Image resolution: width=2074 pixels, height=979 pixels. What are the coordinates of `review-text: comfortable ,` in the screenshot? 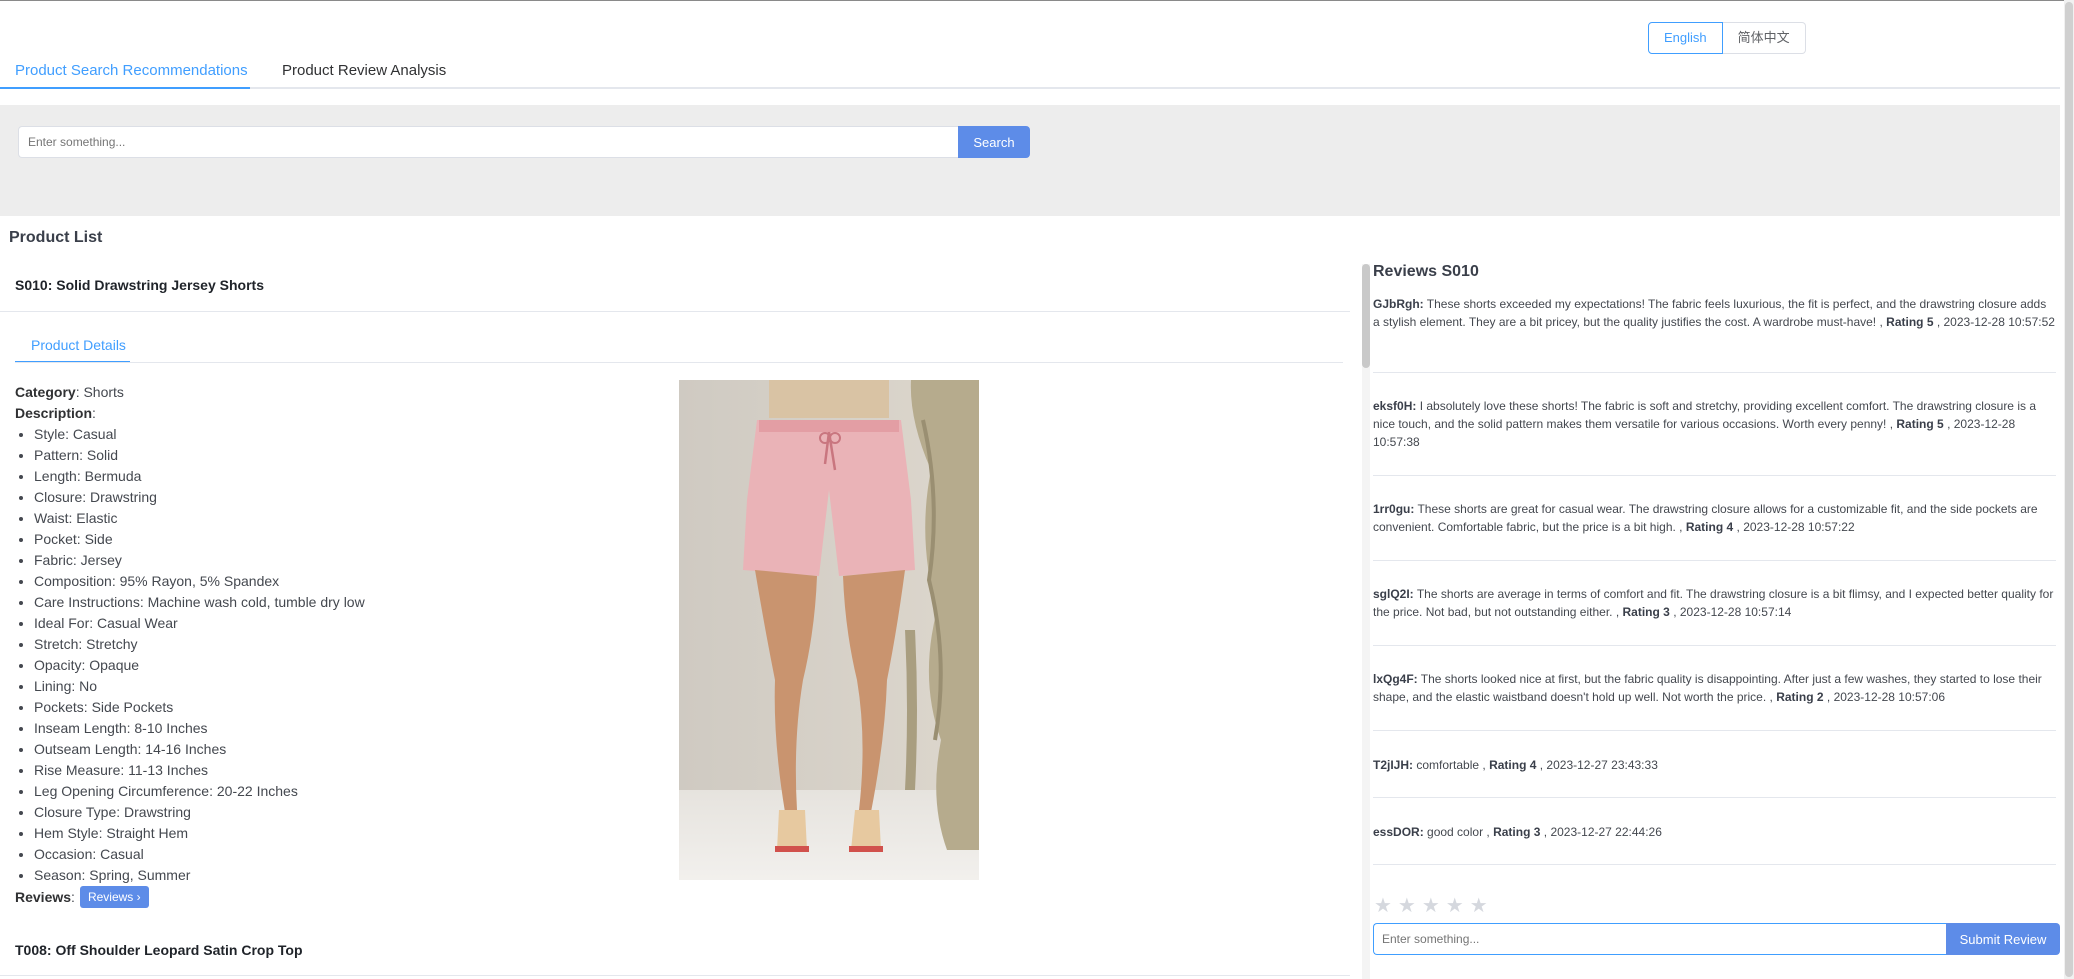 It's located at (1451, 765).